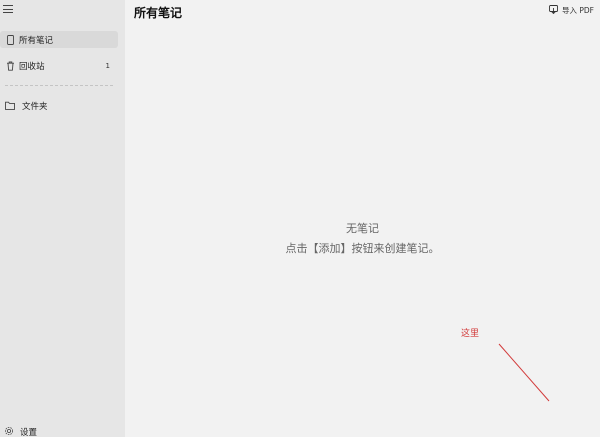 The height and width of the screenshot is (437, 600). Describe the element at coordinates (578, 10) in the screenshot. I see `import-pdf-label: 导入 PDF` at that location.